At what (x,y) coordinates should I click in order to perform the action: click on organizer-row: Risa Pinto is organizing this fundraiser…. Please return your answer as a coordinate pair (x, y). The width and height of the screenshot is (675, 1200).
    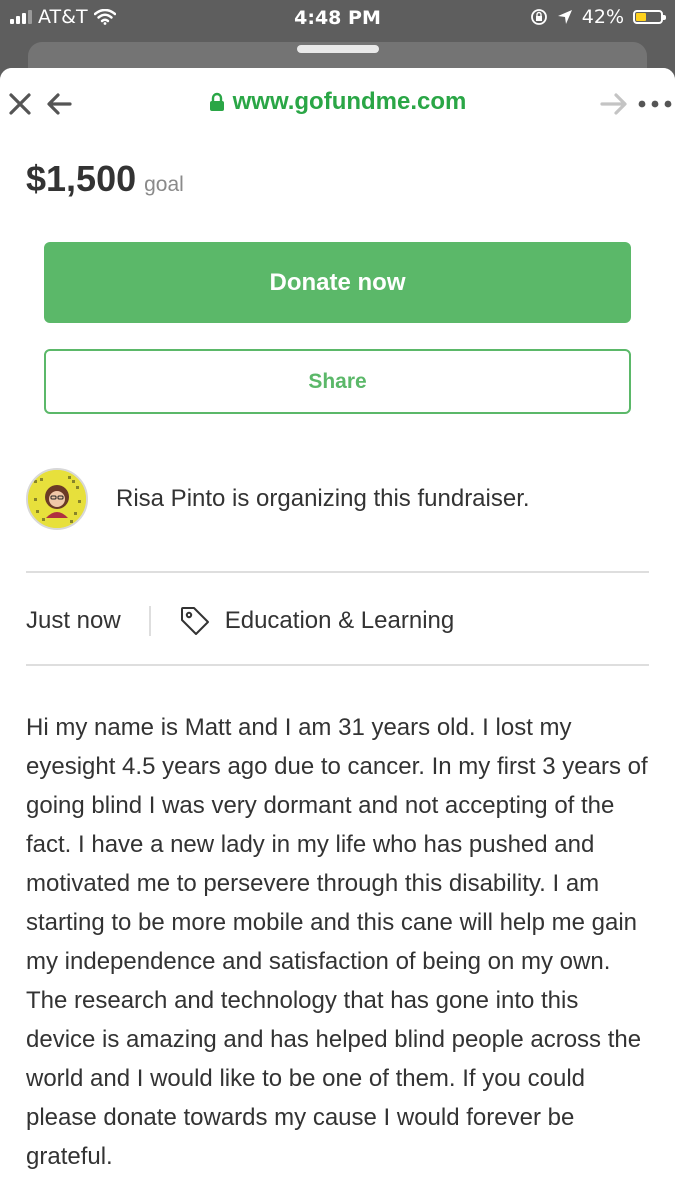
    Looking at the image, I should click on (278, 499).